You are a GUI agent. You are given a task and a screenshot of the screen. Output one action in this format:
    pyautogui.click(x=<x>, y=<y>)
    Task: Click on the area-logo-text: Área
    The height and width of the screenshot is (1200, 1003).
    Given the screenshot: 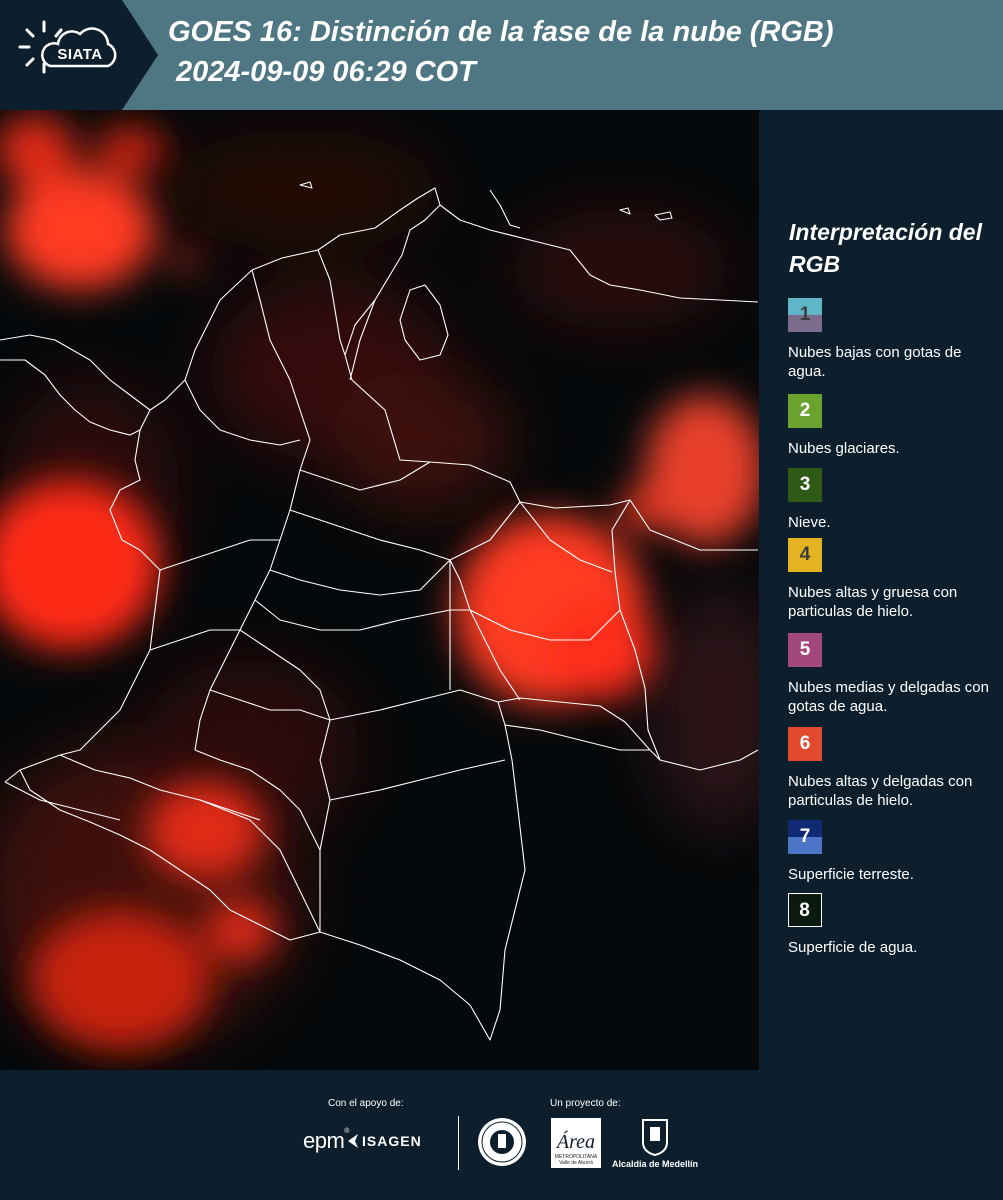 What is the action you would take?
    pyautogui.click(x=575, y=1141)
    